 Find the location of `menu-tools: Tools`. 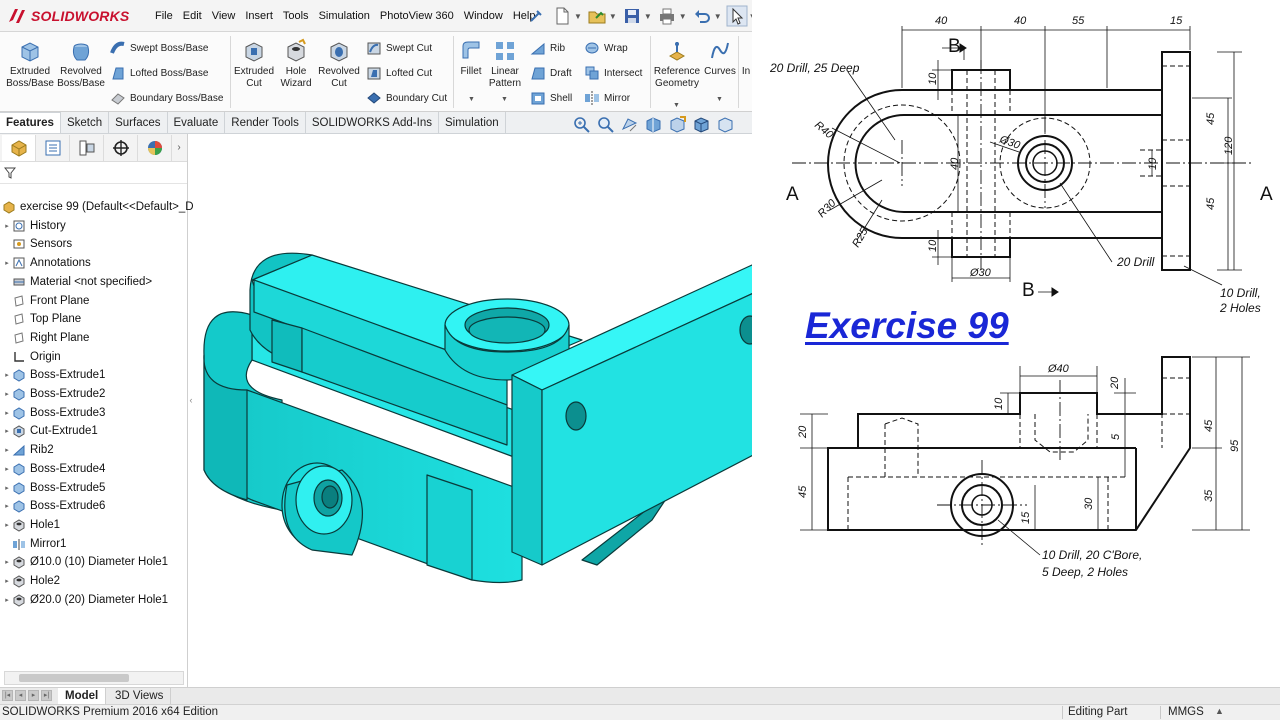

menu-tools: Tools is located at coordinates (296, 16).